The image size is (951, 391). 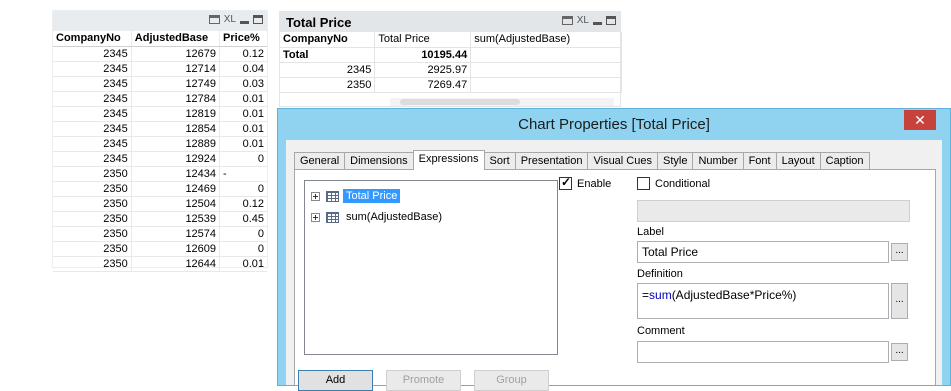 I want to click on expression-tree: Total Price sum(AdjustedBase), so click(x=431, y=267).